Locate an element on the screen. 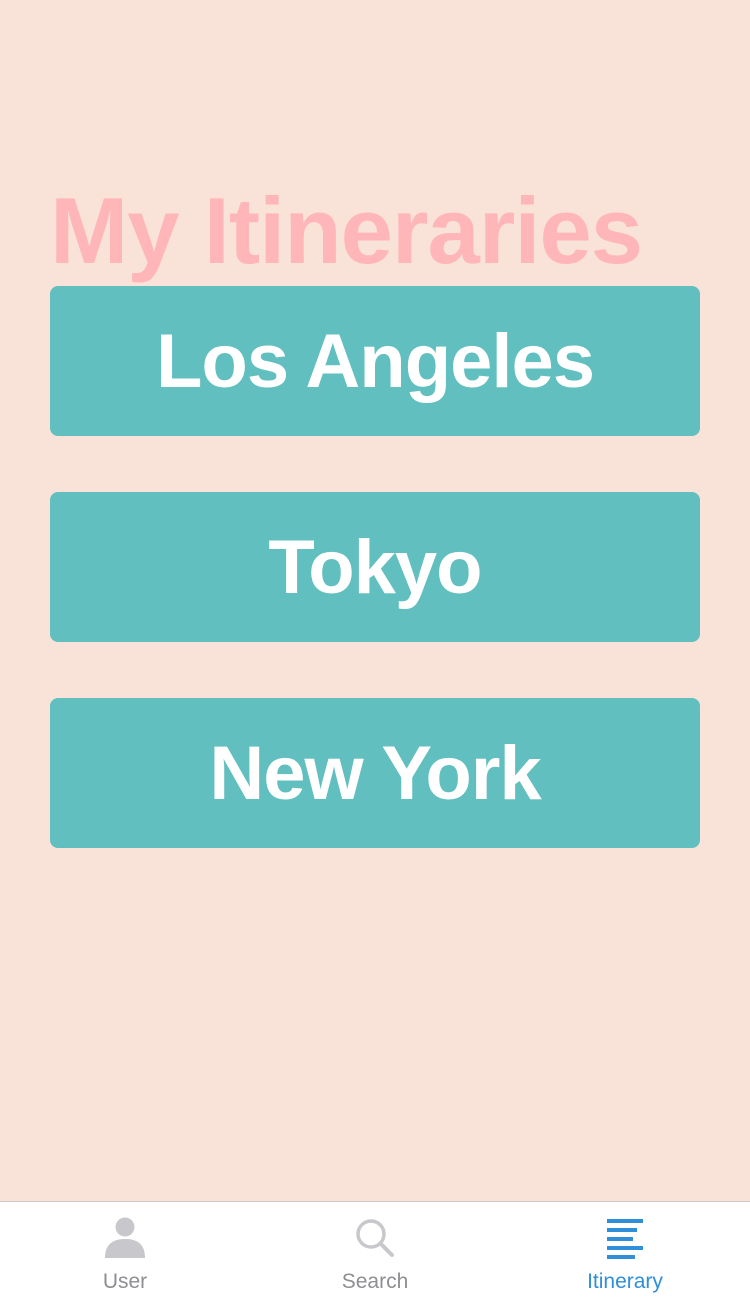  itinerary-button-new-york: New York is located at coordinates (375, 773).